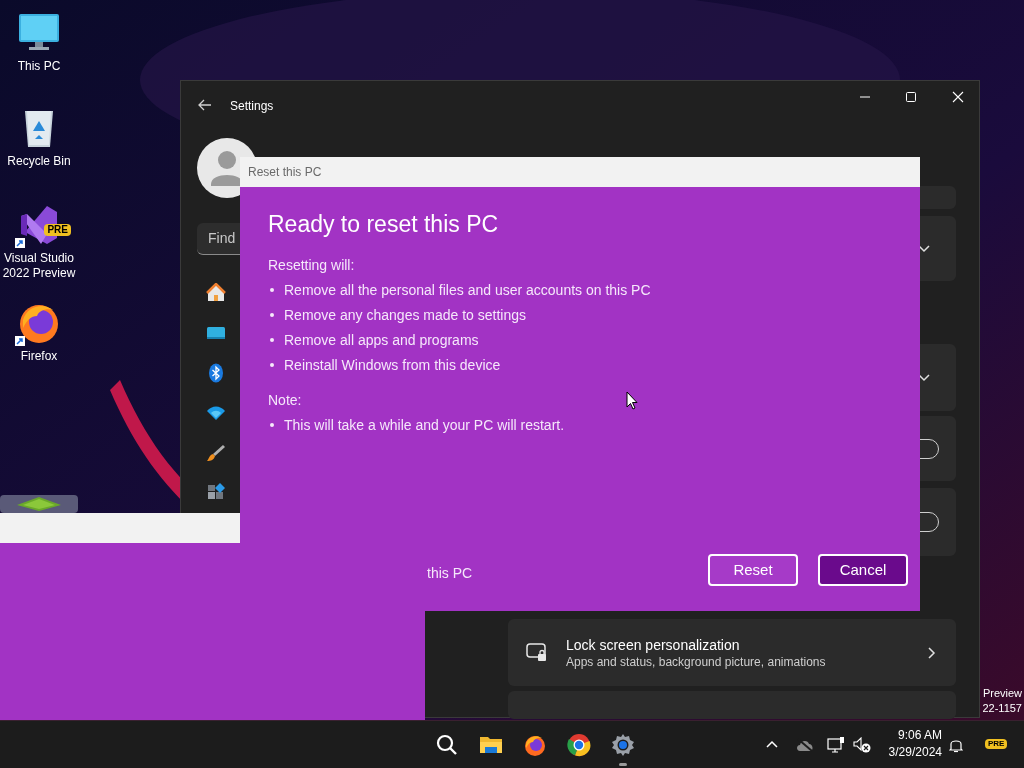 This screenshot has width=1024, height=768. Describe the element at coordinates (836, 745) in the screenshot. I see `network-icon` at that location.